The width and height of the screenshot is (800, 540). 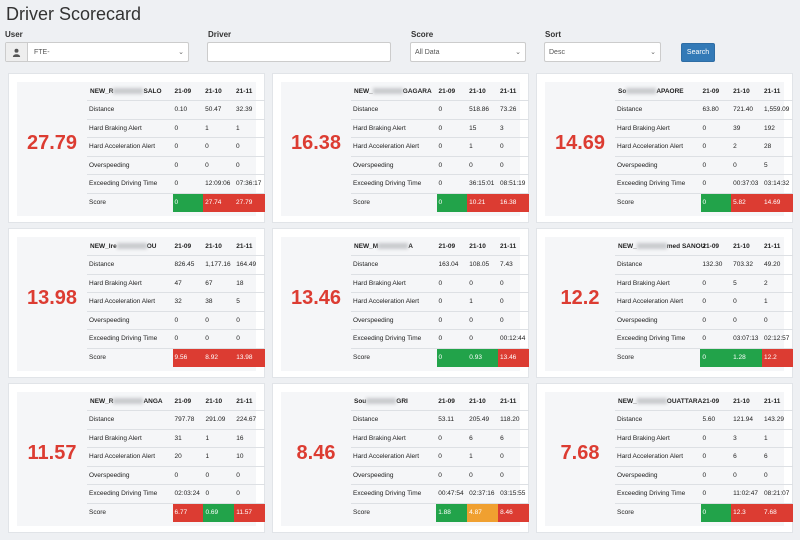 I want to click on sort-value: Desc, so click(x=557, y=52).